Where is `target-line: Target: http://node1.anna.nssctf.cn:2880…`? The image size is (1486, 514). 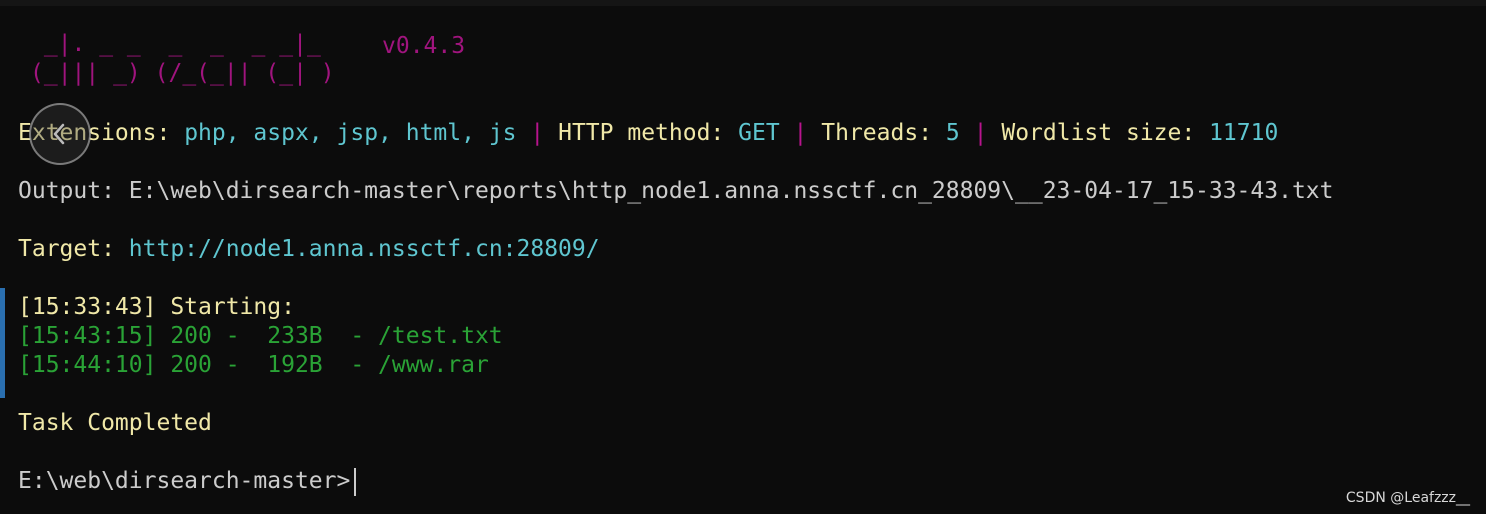 target-line: Target: http://node1.anna.nssctf.cn:2880… is located at coordinates (309, 249).